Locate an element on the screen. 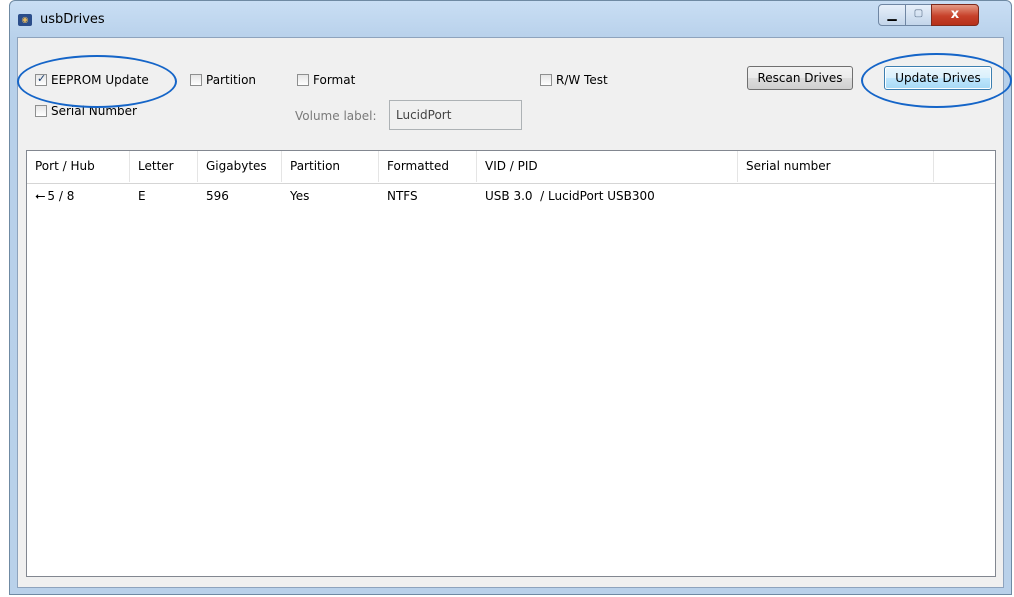  rescan-drives-button: Rescan Drives is located at coordinates (800, 78).